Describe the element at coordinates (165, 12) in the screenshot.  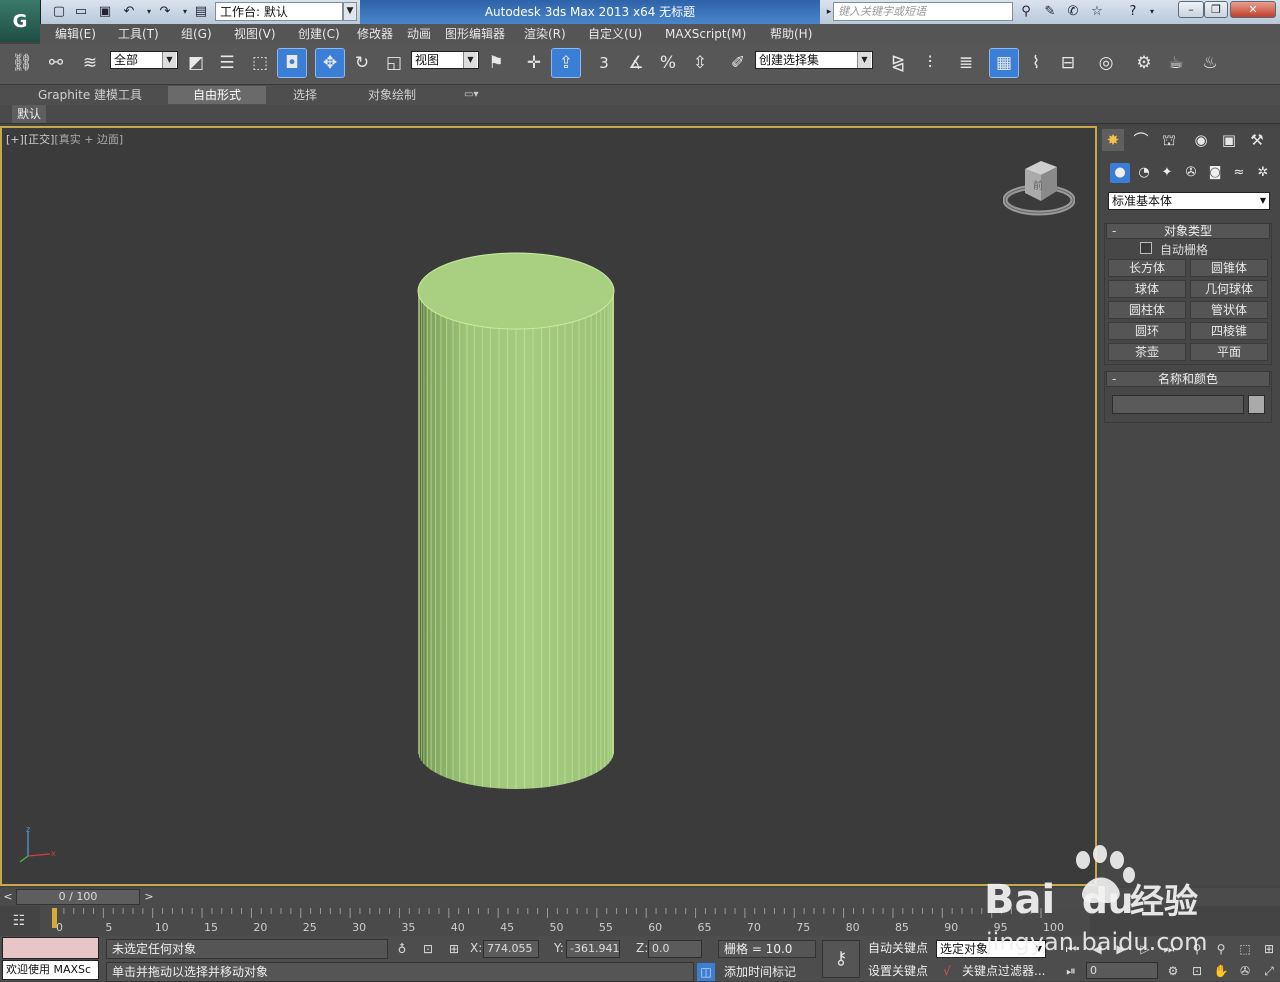
I see `redo-icon: ↷` at that location.